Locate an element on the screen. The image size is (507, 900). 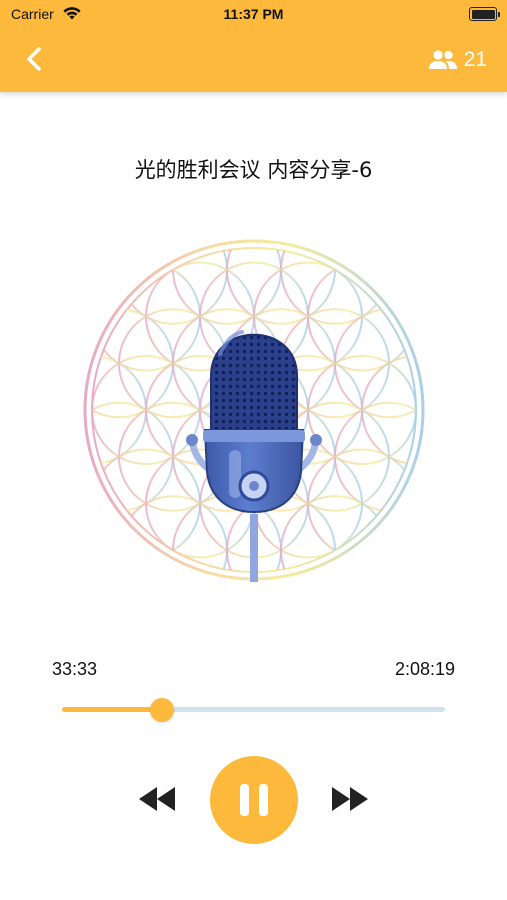
rewind-icon is located at coordinates (157, 799).